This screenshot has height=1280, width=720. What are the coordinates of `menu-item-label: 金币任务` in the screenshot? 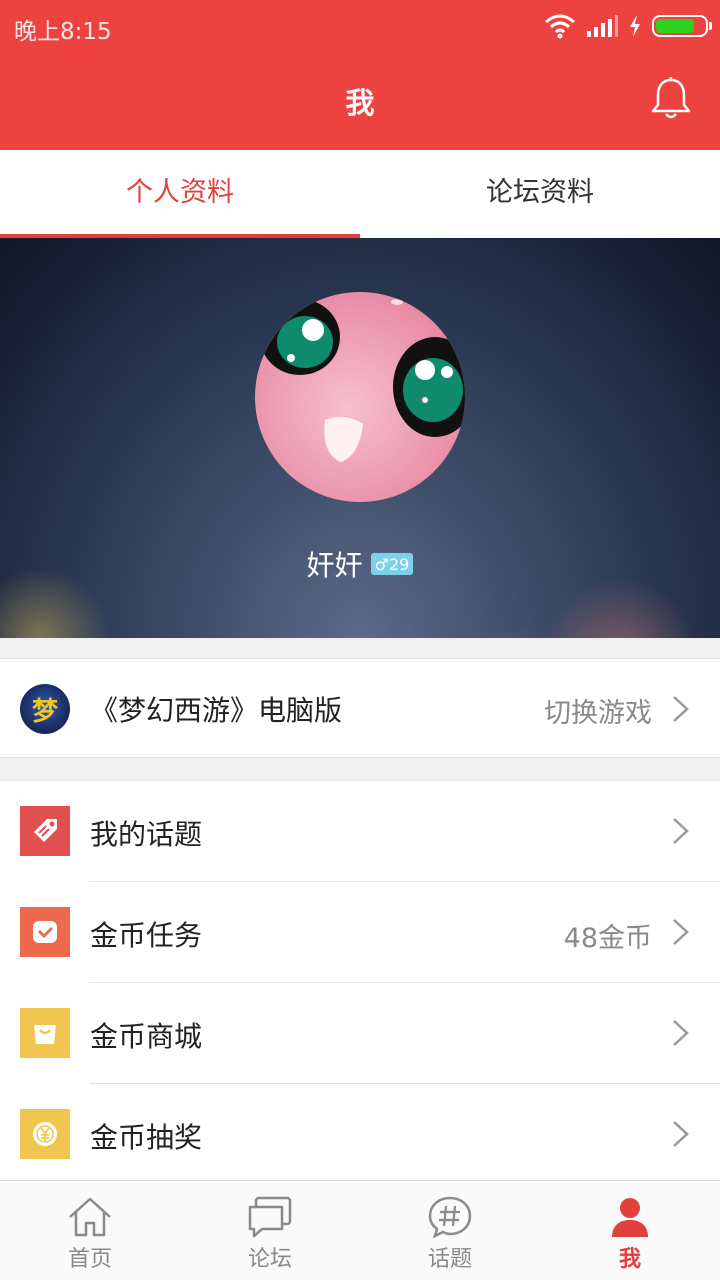 It's located at (146, 935).